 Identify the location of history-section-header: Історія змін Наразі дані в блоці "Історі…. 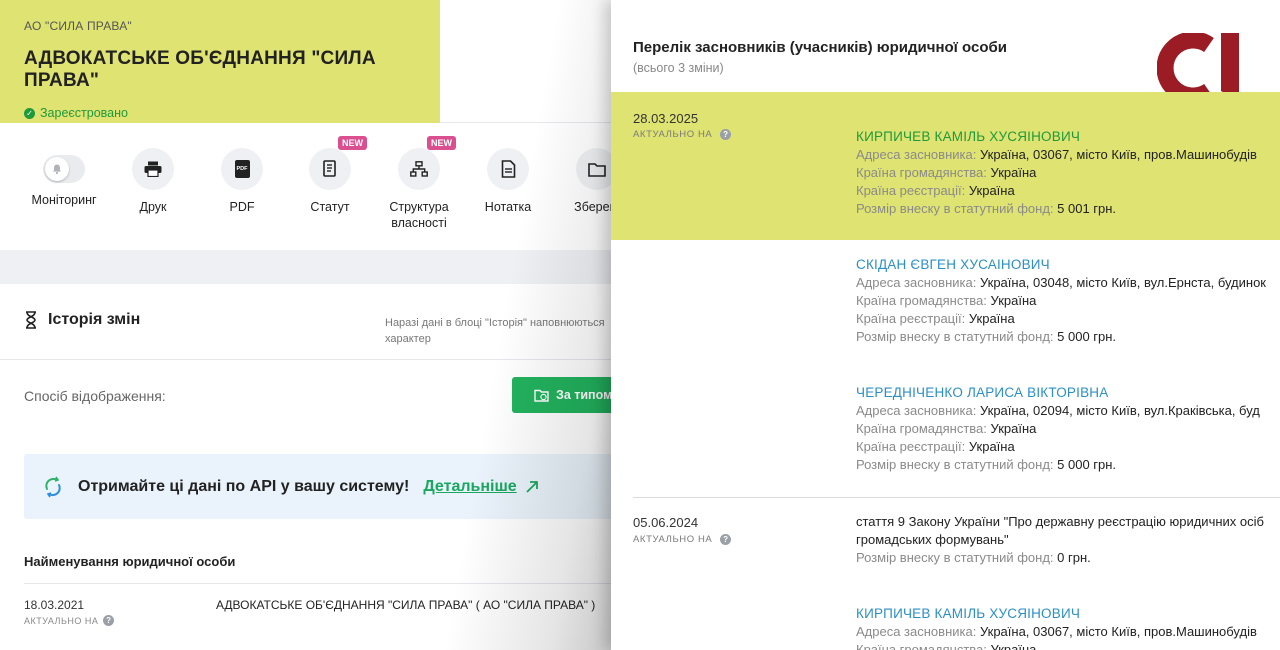
(320, 322).